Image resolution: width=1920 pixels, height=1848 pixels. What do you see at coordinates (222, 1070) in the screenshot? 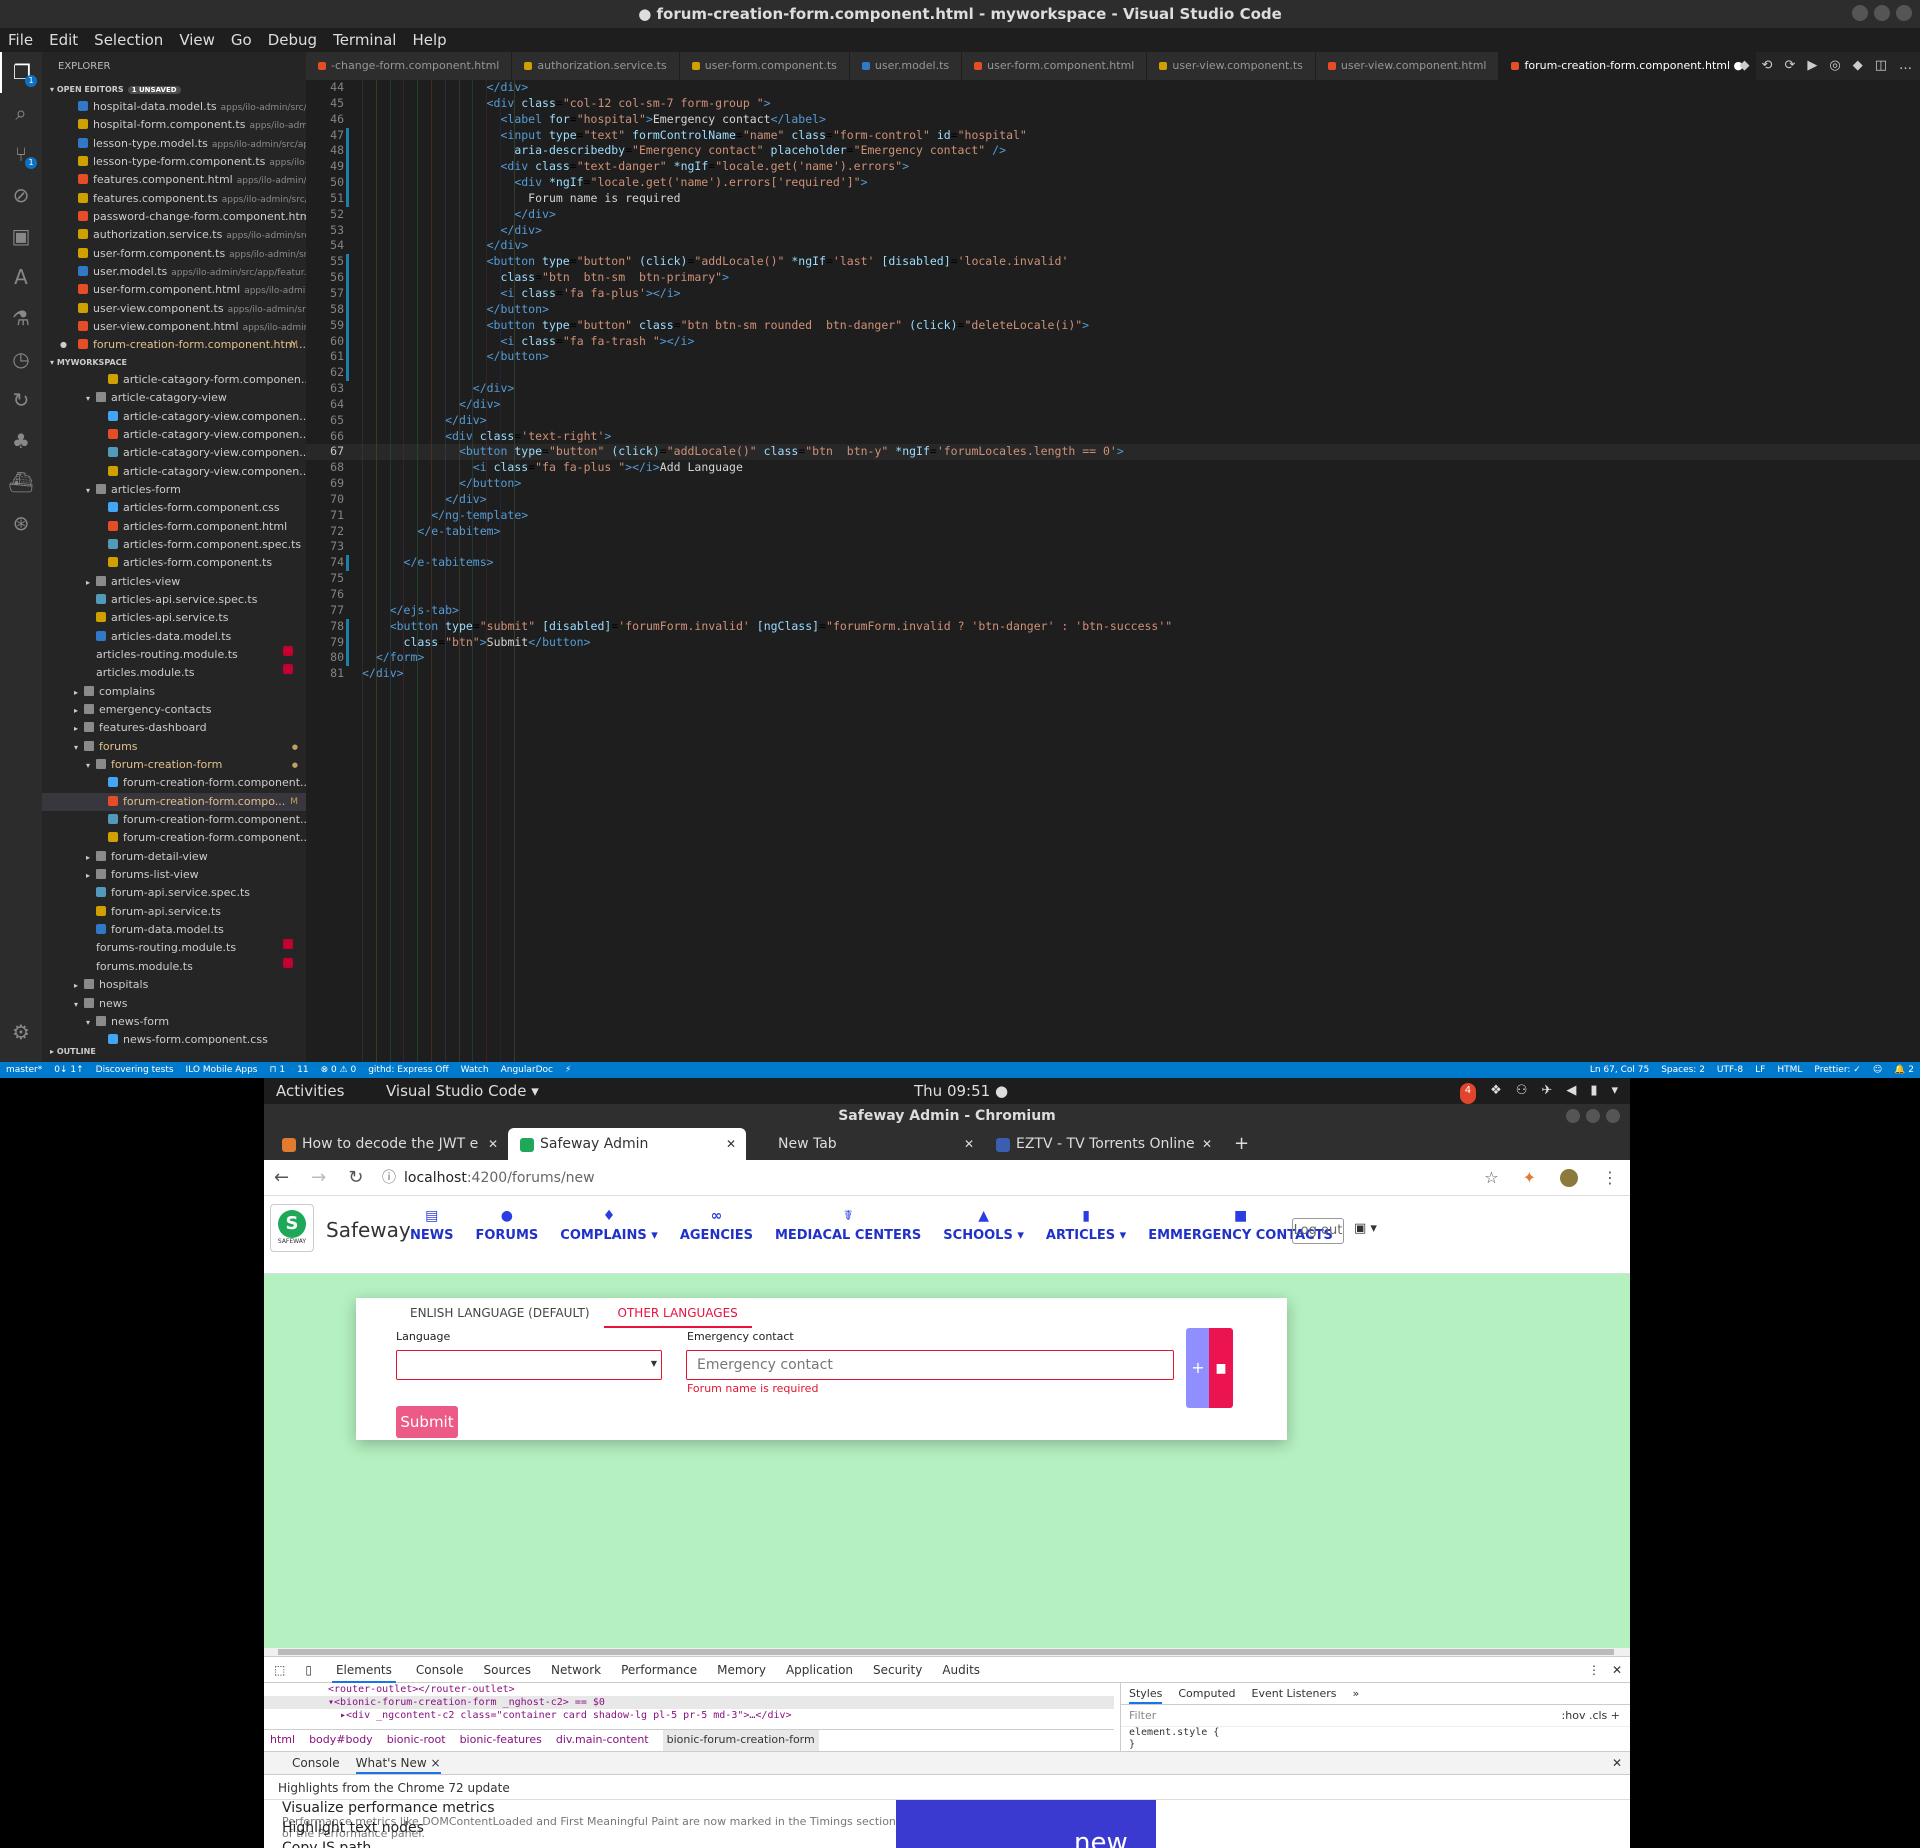
I see `status-item: ILO Mobile Apps` at bounding box center [222, 1070].